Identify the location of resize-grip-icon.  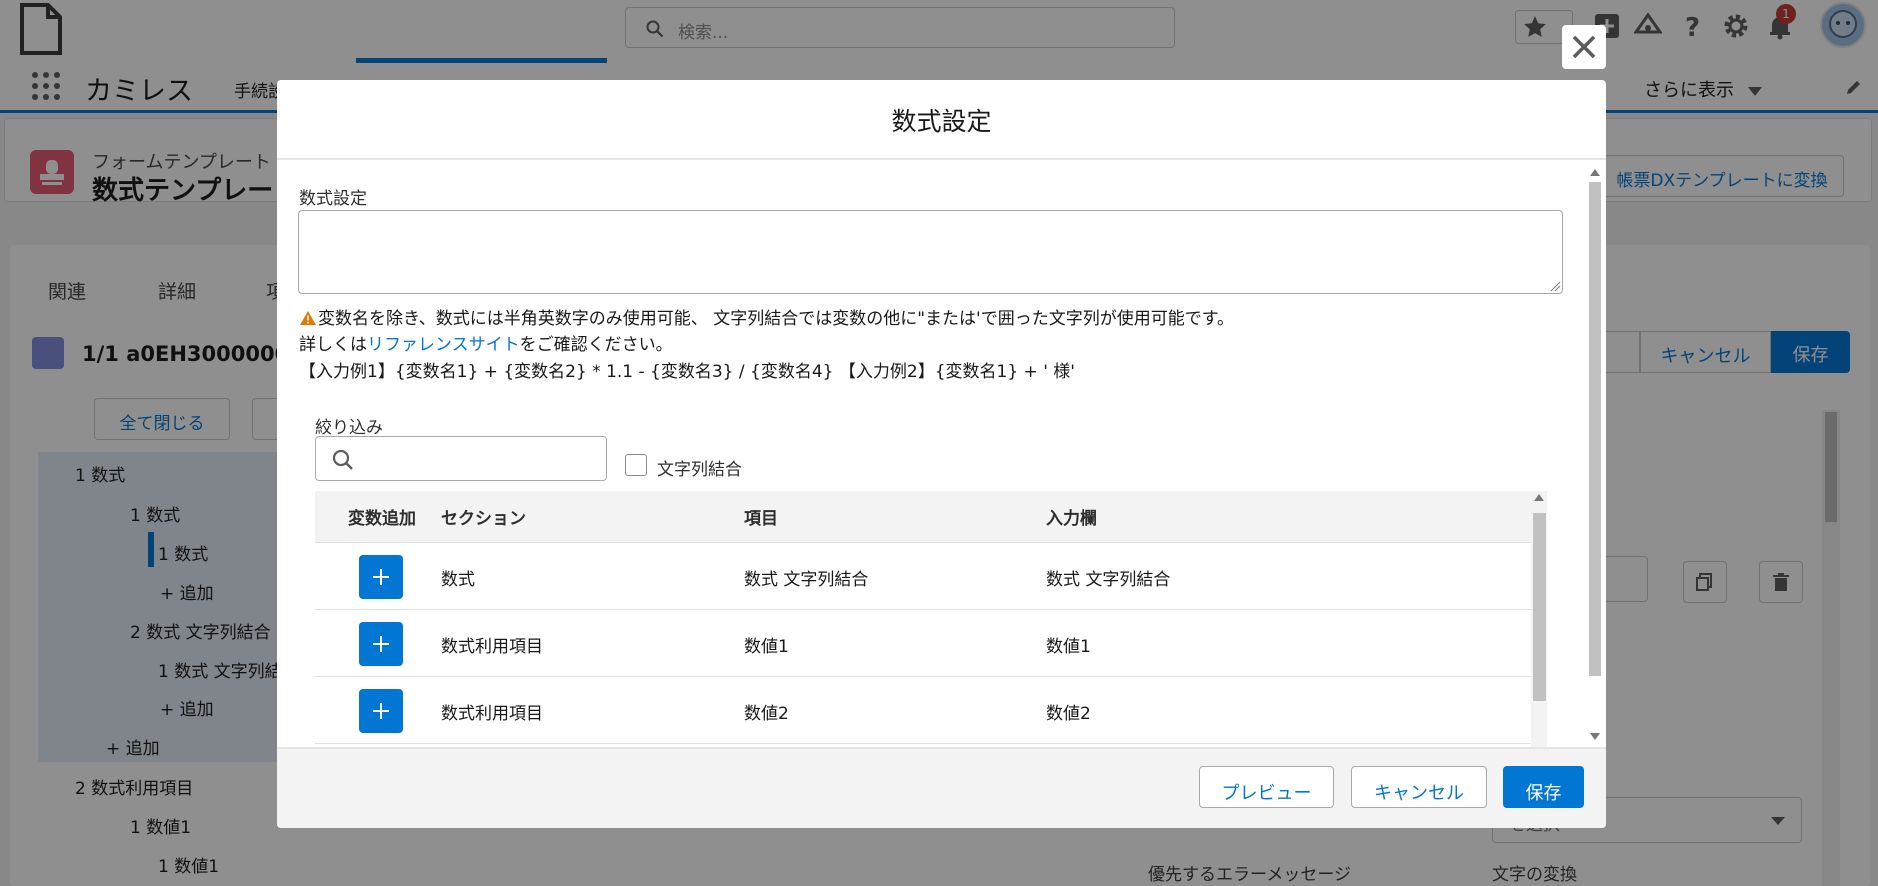
(1555, 286).